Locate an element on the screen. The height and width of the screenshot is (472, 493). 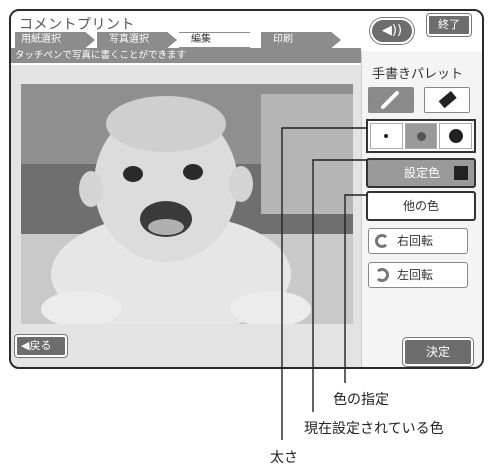
end-button: 終了 is located at coordinates (449, 25).